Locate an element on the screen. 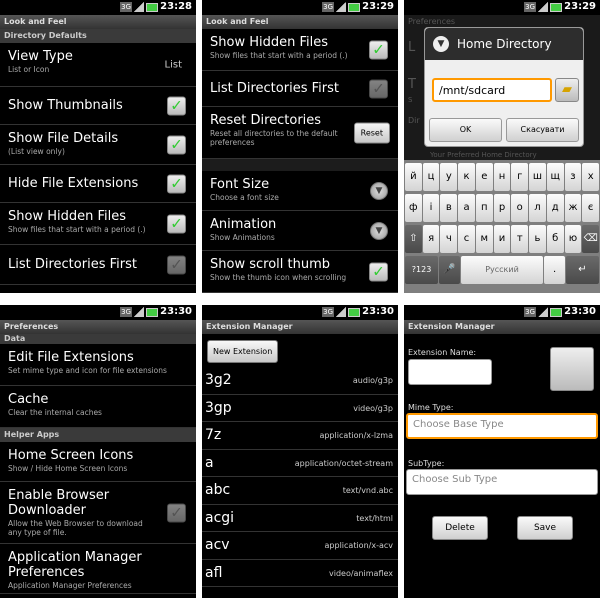  list-item: a application/octet-stream is located at coordinates (300, 463).